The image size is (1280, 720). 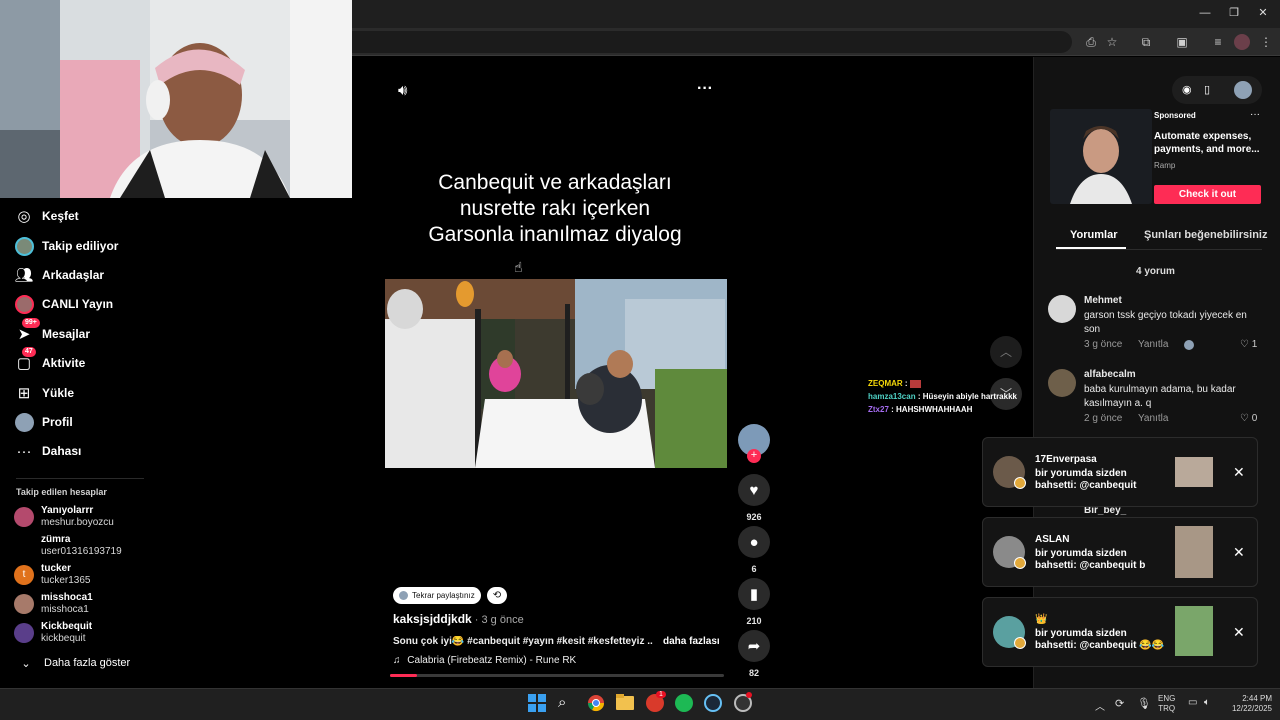 What do you see at coordinates (754, 456) in the screenshot?
I see `follow-plus-icon: +` at bounding box center [754, 456].